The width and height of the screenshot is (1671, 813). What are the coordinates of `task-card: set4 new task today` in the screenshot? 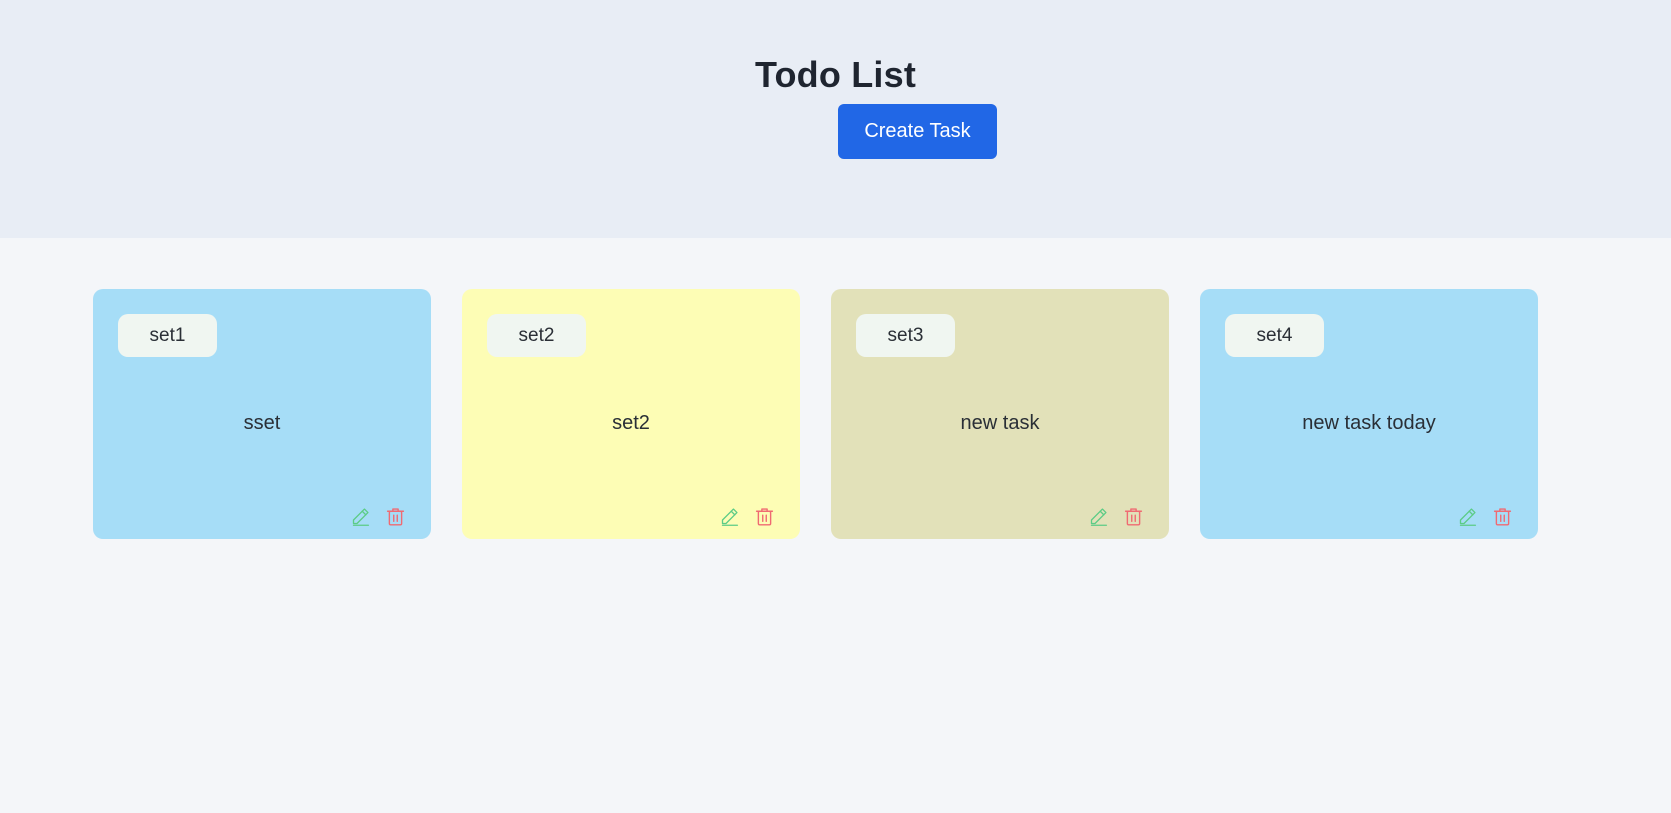 It's located at (1369, 414).